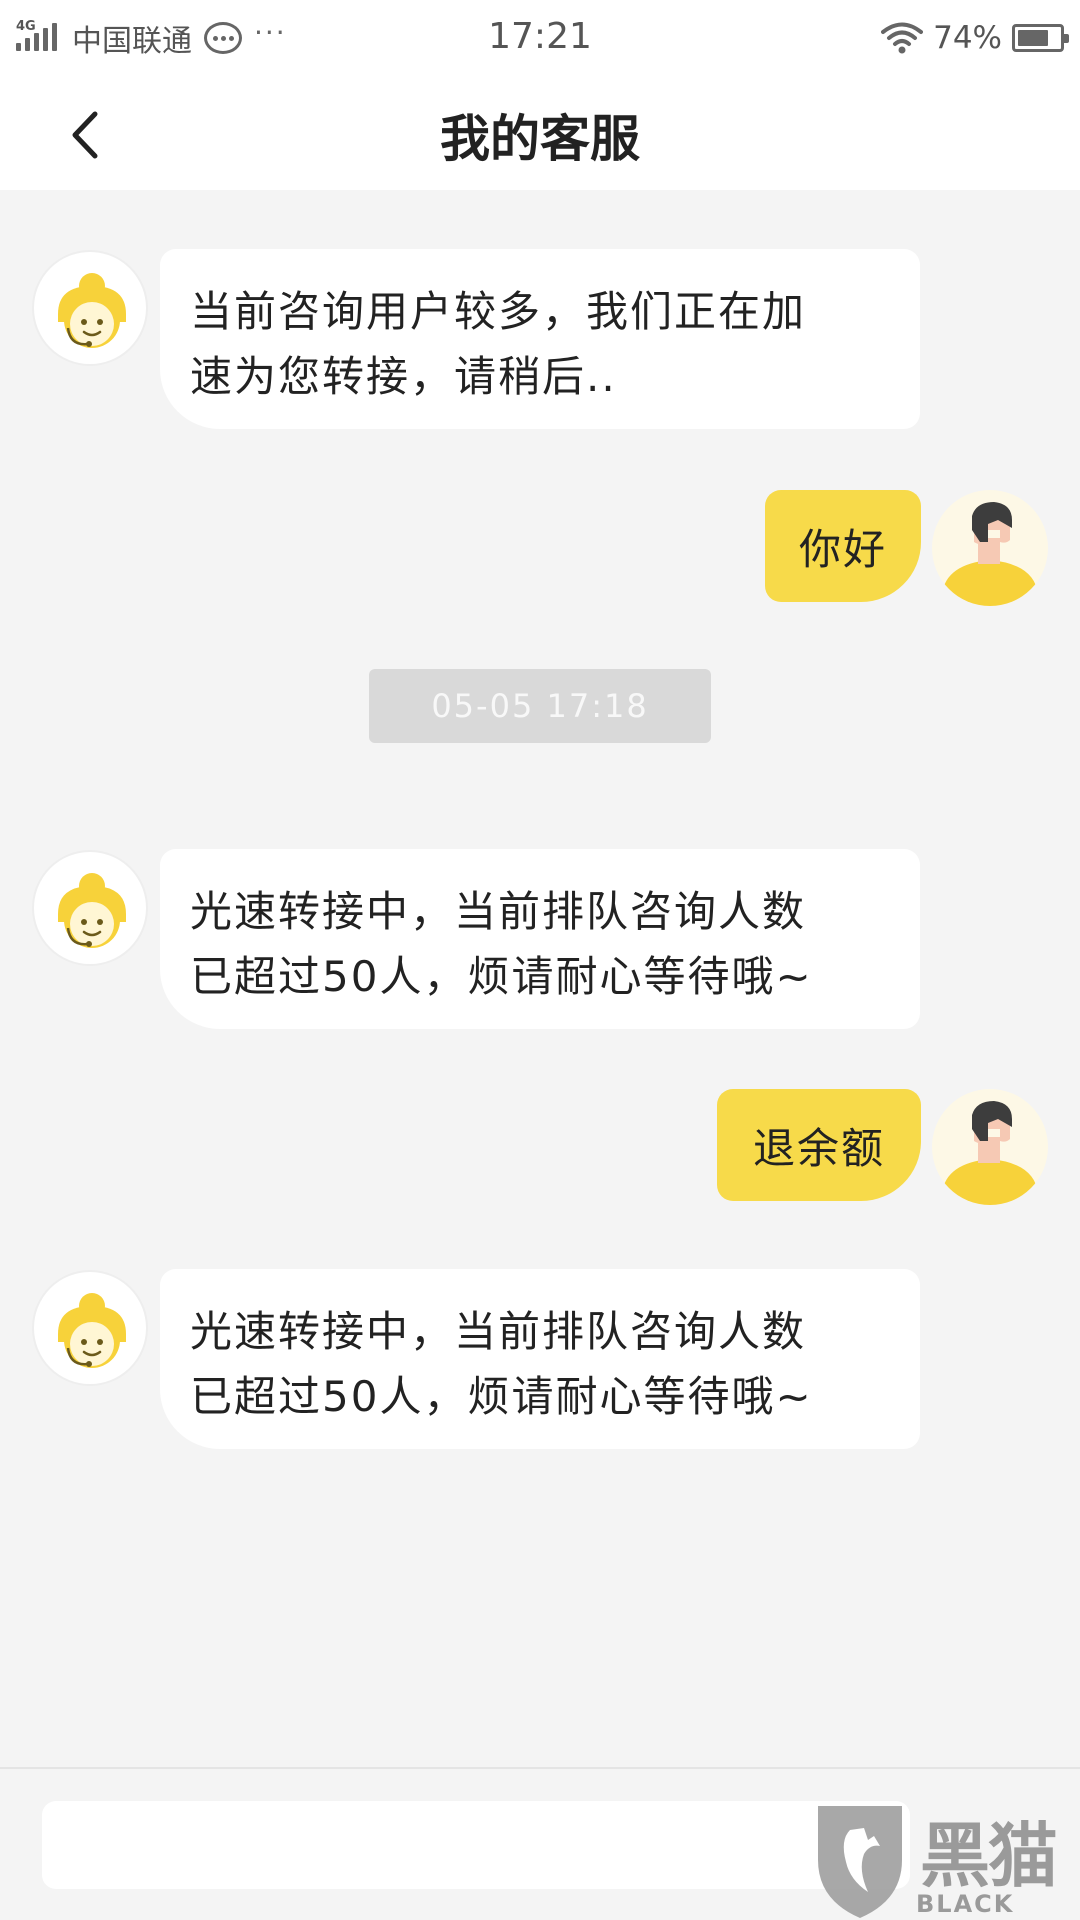 The width and height of the screenshot is (1080, 1920). I want to click on timestamp-chip: 05-05 17:18, so click(540, 706).